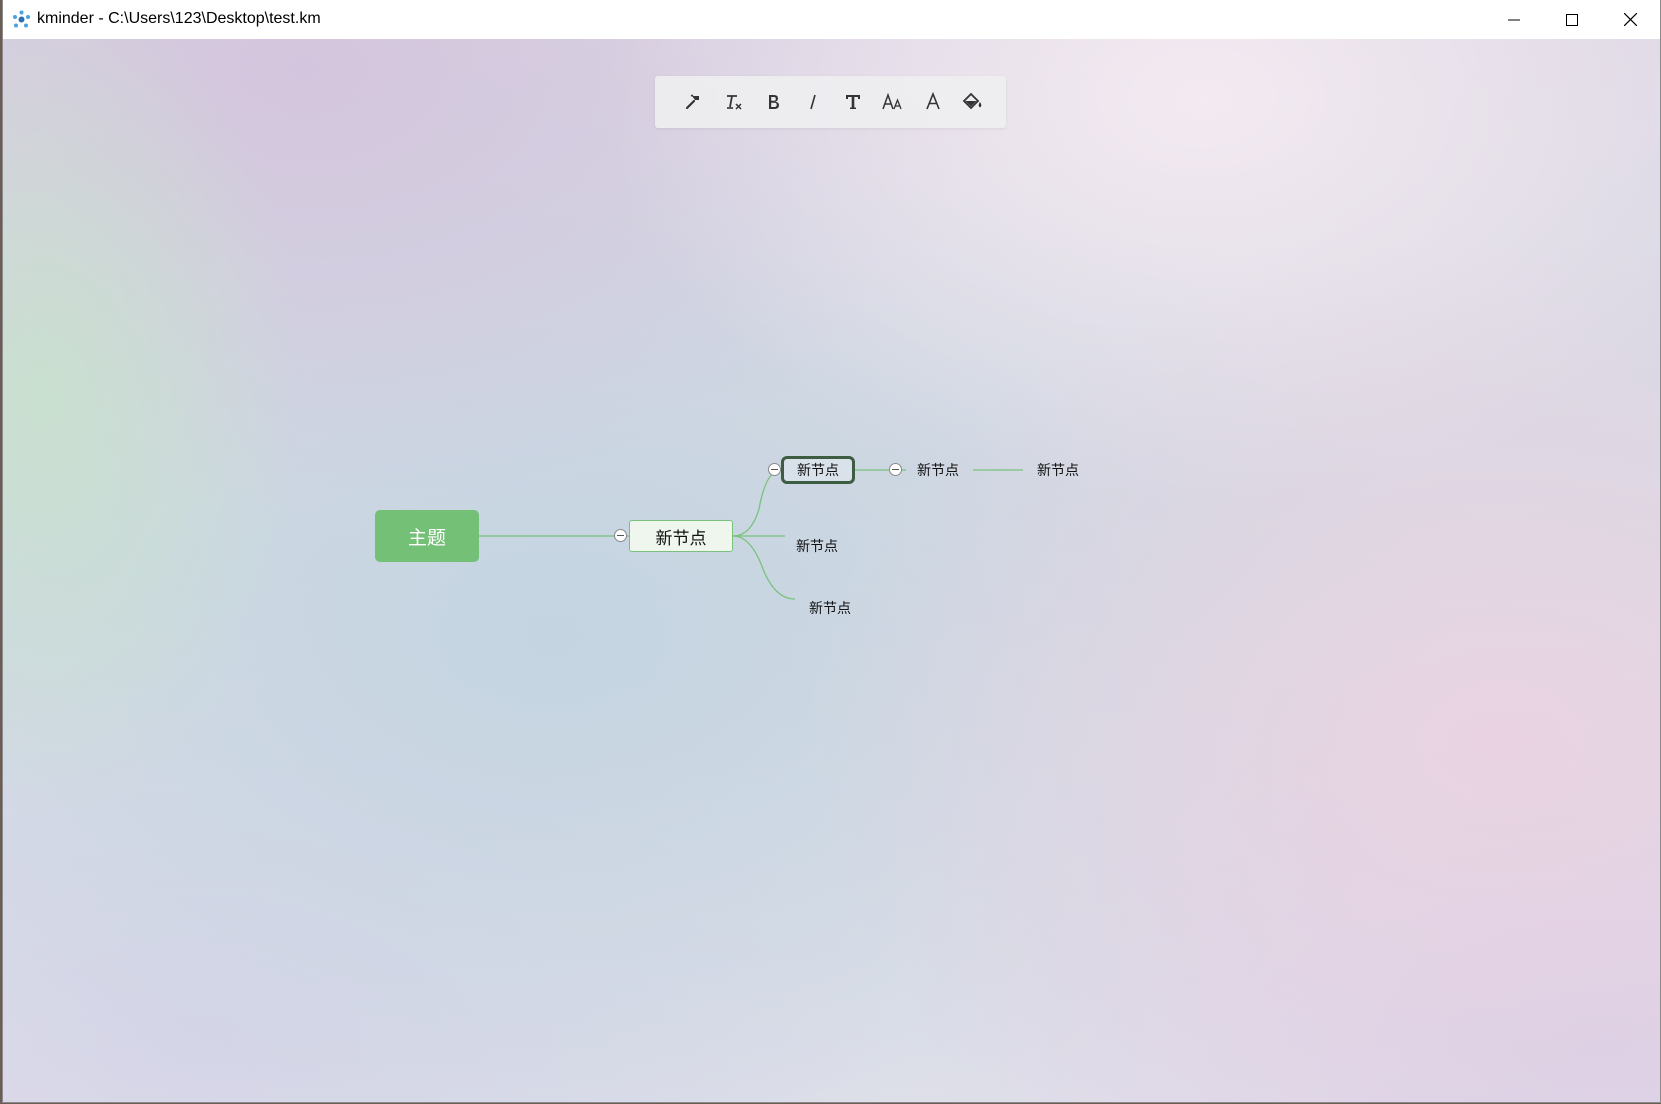 This screenshot has width=1661, height=1104. Describe the element at coordinates (1058, 470) in the screenshot. I see `mindmap-node-great-grandchild: 新节点` at that location.